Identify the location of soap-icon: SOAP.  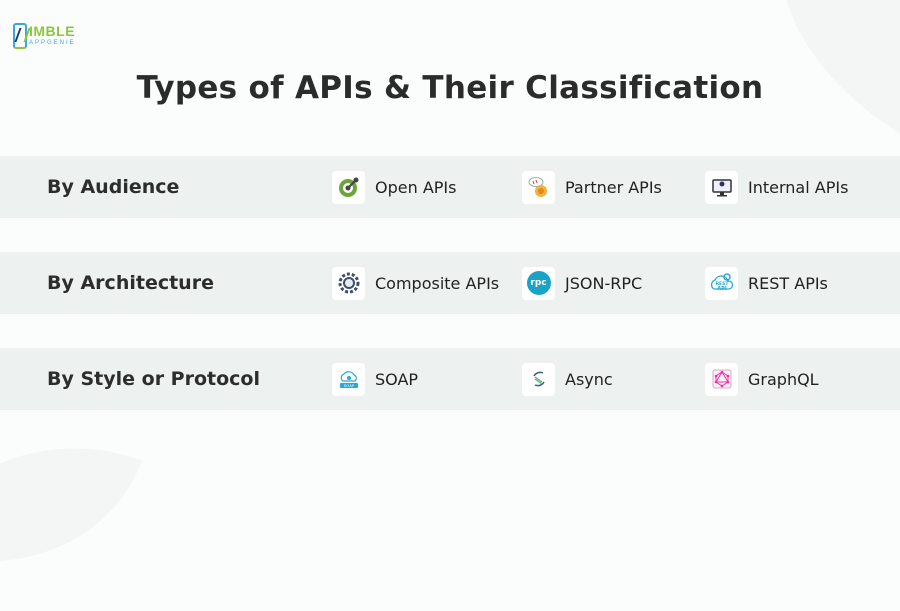
(348, 379).